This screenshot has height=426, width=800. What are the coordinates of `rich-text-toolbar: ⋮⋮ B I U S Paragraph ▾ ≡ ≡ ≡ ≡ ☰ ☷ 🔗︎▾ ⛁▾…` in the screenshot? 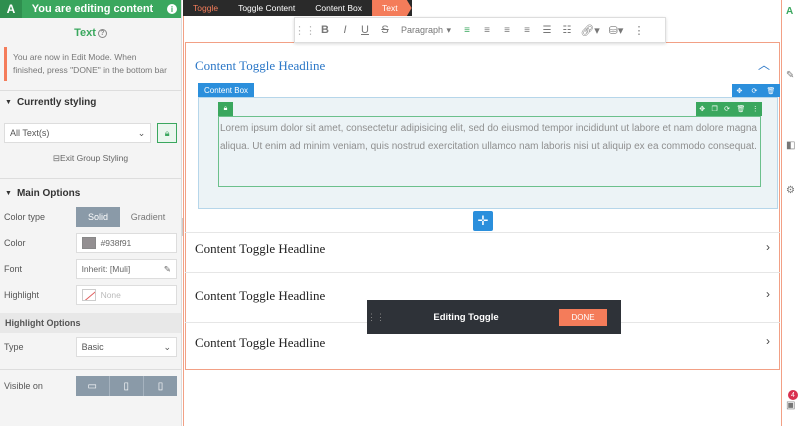 It's located at (480, 30).